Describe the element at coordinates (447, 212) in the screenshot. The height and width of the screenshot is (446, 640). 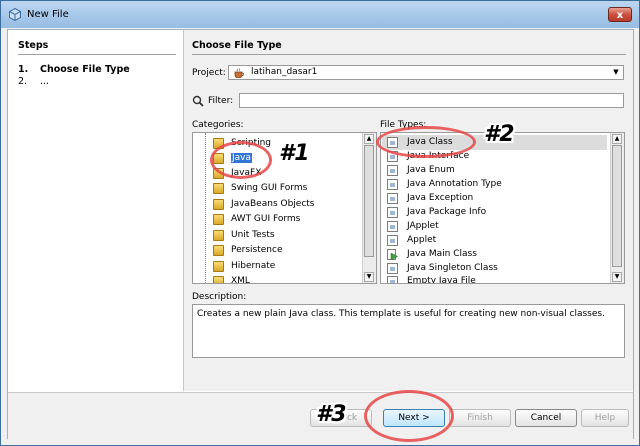
I see `file-type-label: Java Package Info` at that location.